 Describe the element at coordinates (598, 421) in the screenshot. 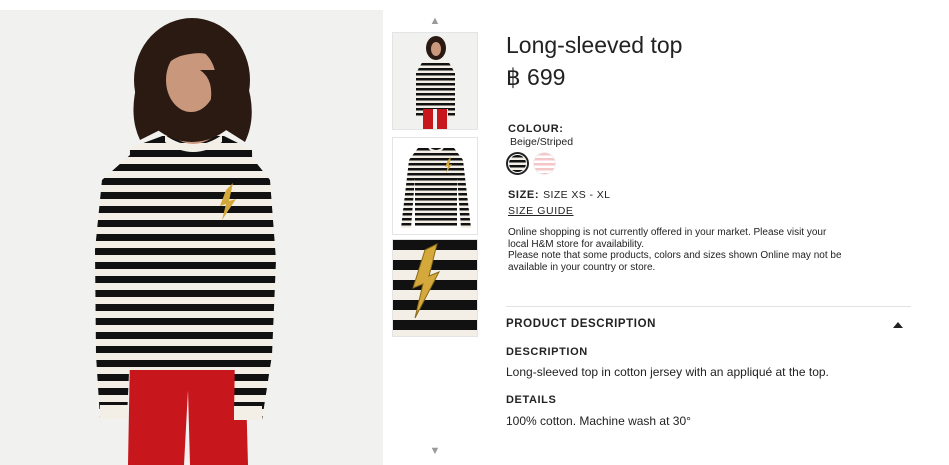

I see `details-text: 100% cotton. Machine wash at 30°` at that location.